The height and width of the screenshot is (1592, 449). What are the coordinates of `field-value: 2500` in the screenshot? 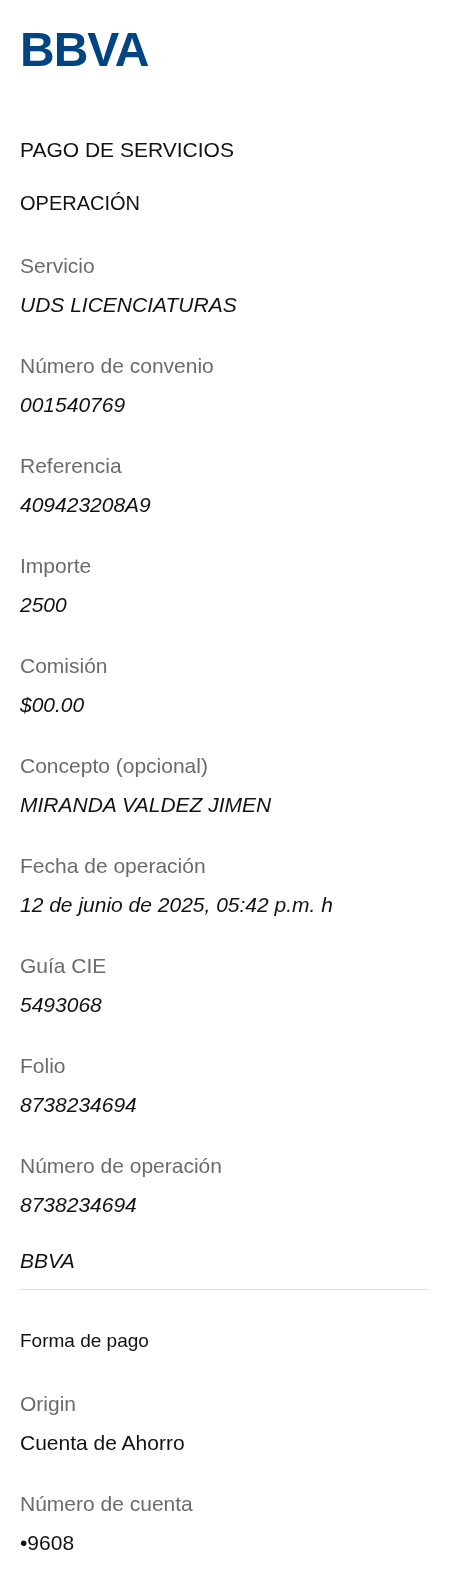 It's located at (44, 605).